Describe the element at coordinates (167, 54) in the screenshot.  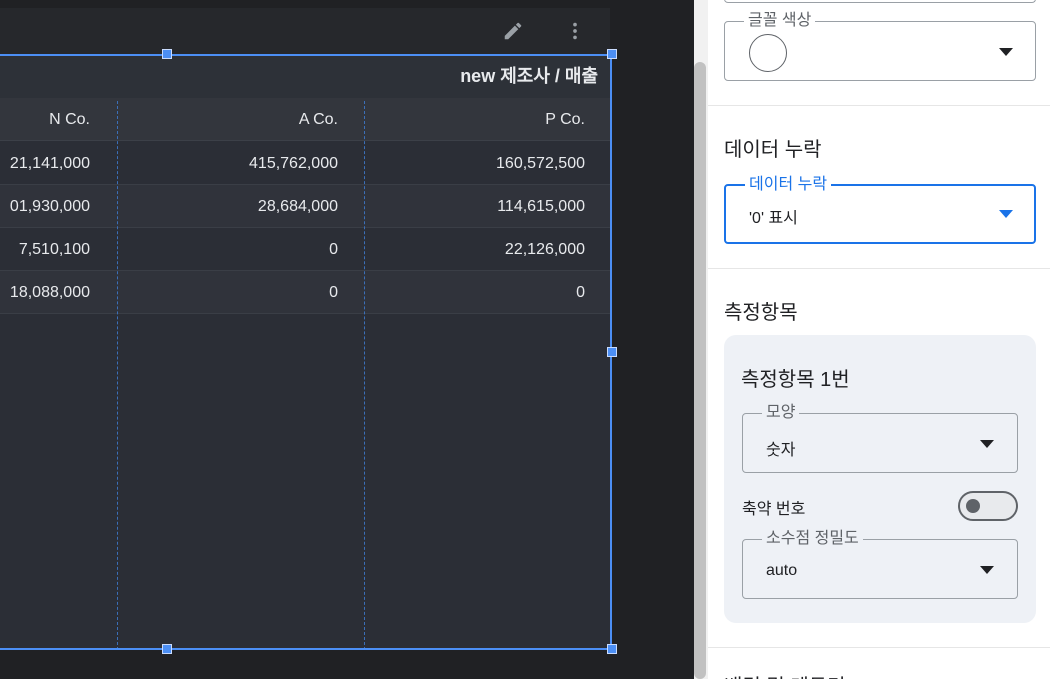
I see `resize-handle-top` at that location.